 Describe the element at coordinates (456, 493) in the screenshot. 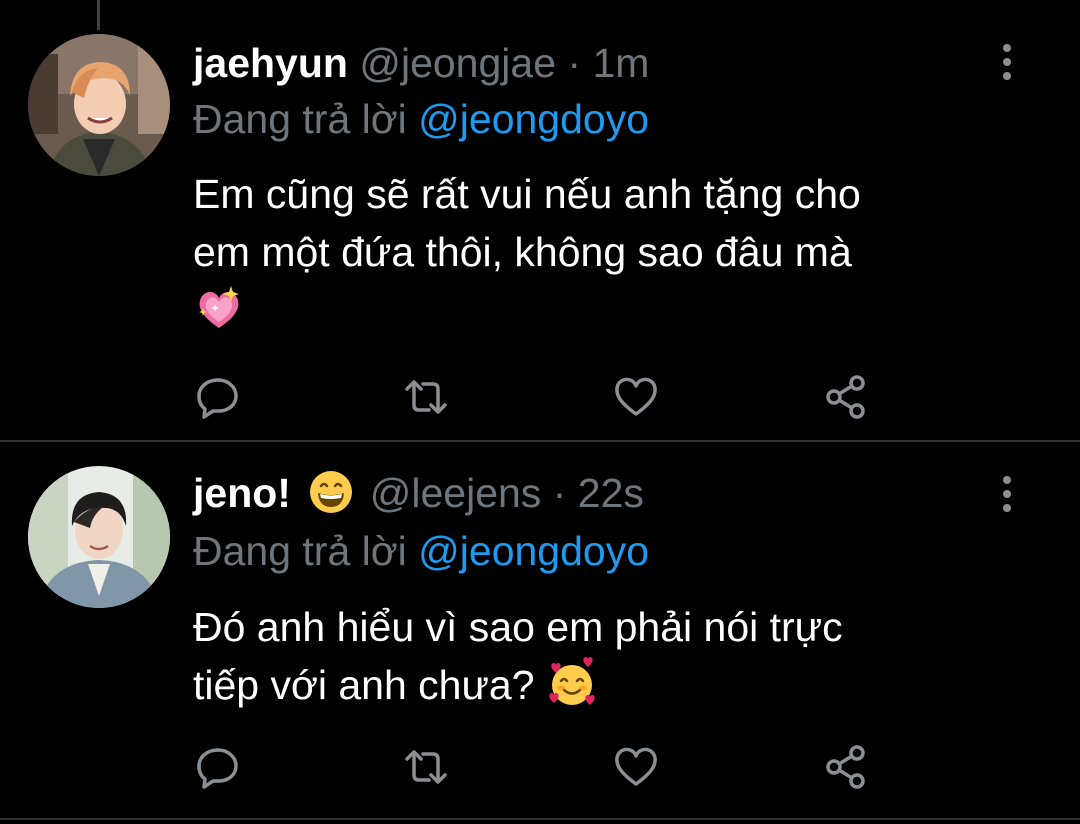

I see `user-handle: @leejens` at that location.